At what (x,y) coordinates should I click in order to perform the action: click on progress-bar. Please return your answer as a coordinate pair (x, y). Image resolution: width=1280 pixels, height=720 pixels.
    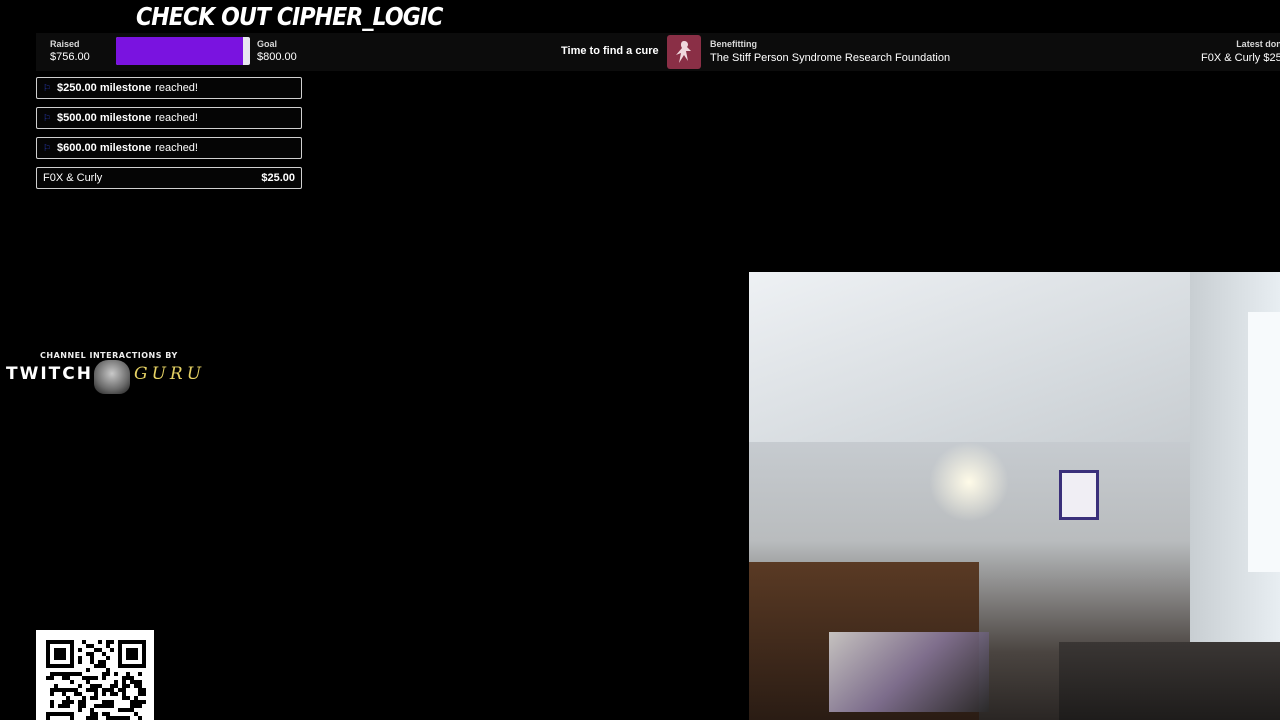
    Looking at the image, I should click on (183, 51).